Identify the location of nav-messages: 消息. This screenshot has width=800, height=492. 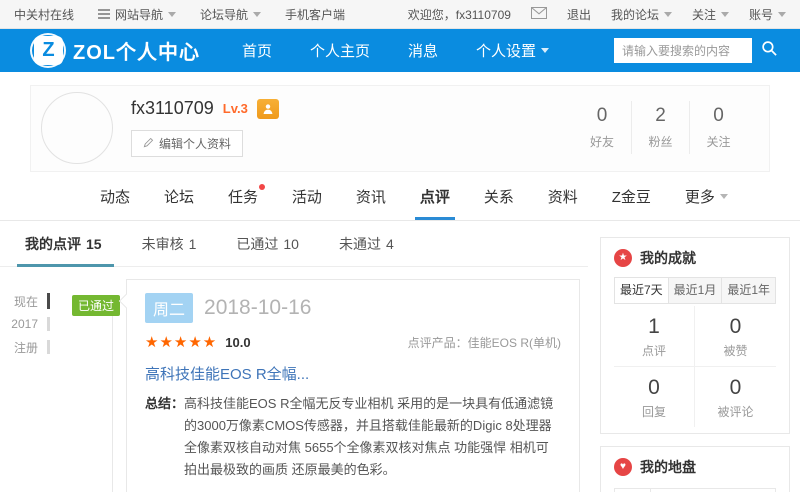
(423, 50).